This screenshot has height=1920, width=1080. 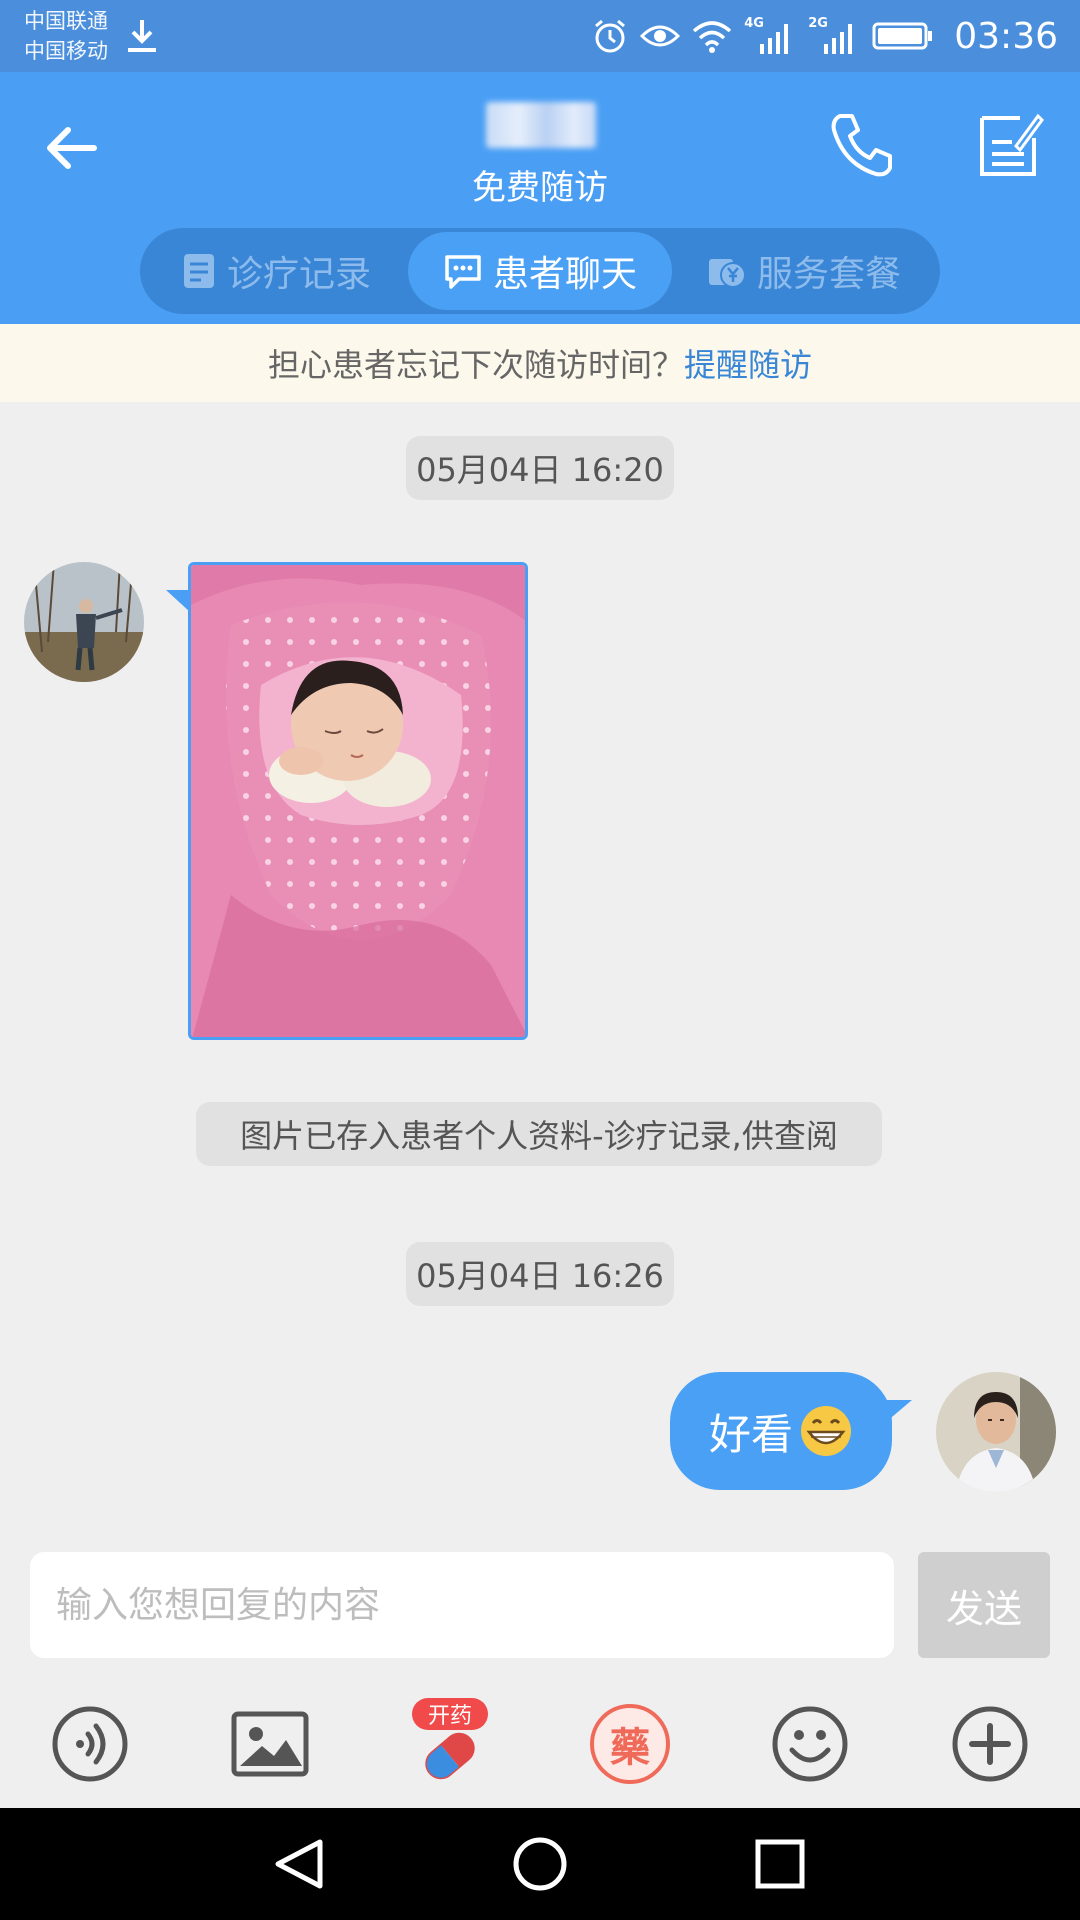 I want to click on timestamp: 05月04日 16:20, so click(x=540, y=468).